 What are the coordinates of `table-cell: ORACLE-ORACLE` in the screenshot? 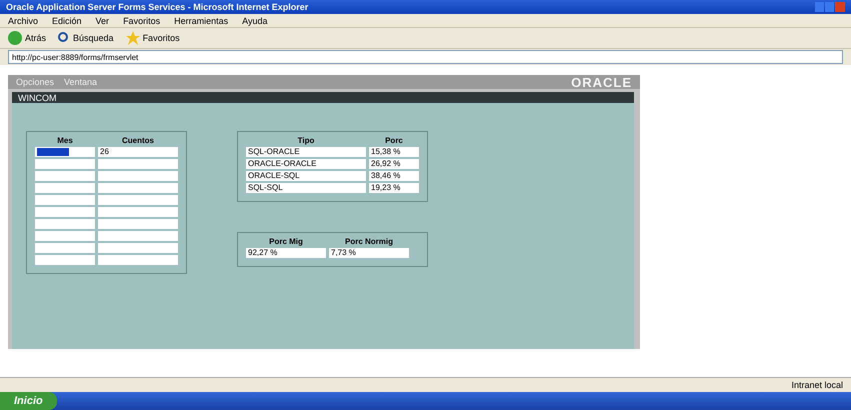 It's located at (306, 164).